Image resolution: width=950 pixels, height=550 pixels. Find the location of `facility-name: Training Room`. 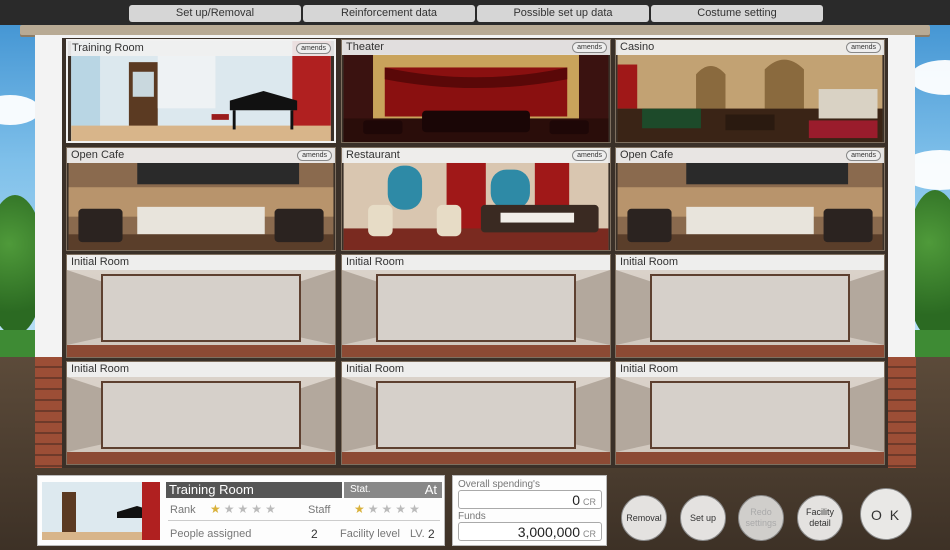

facility-name: Training Room is located at coordinates (254, 490).